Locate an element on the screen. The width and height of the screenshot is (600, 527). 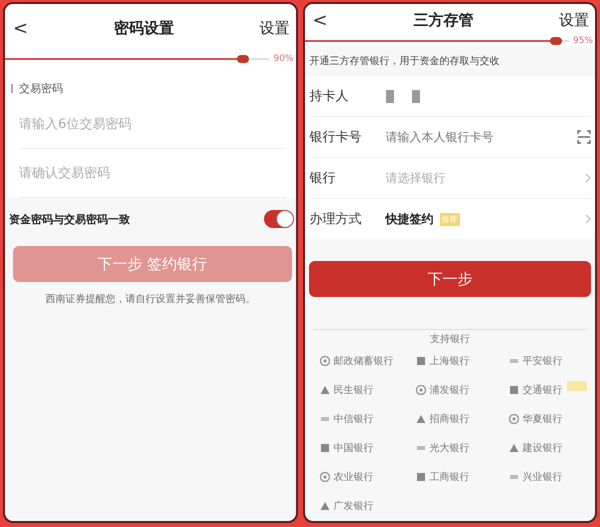
bank-name: 招商银行 is located at coordinates (450, 419).